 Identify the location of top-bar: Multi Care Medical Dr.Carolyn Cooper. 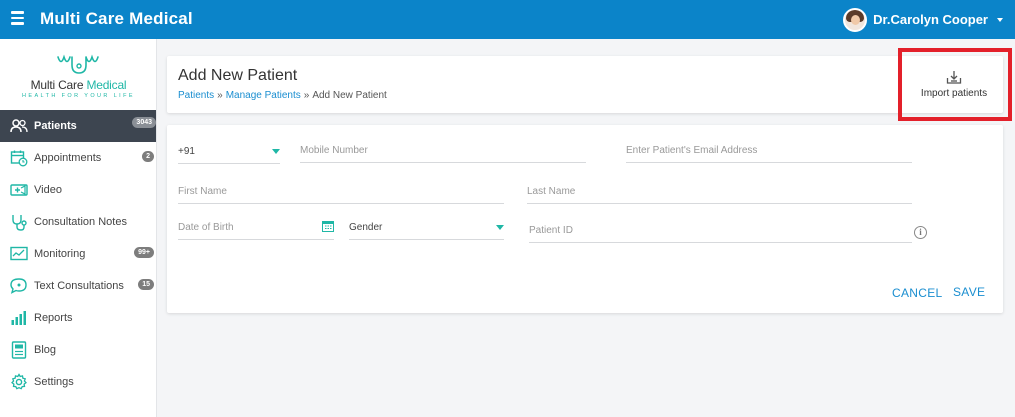
(507, 19).